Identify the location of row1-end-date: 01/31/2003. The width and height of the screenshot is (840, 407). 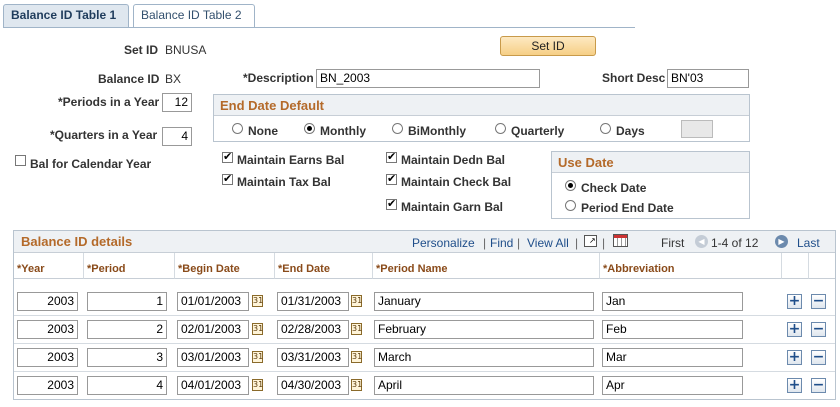
(313, 301).